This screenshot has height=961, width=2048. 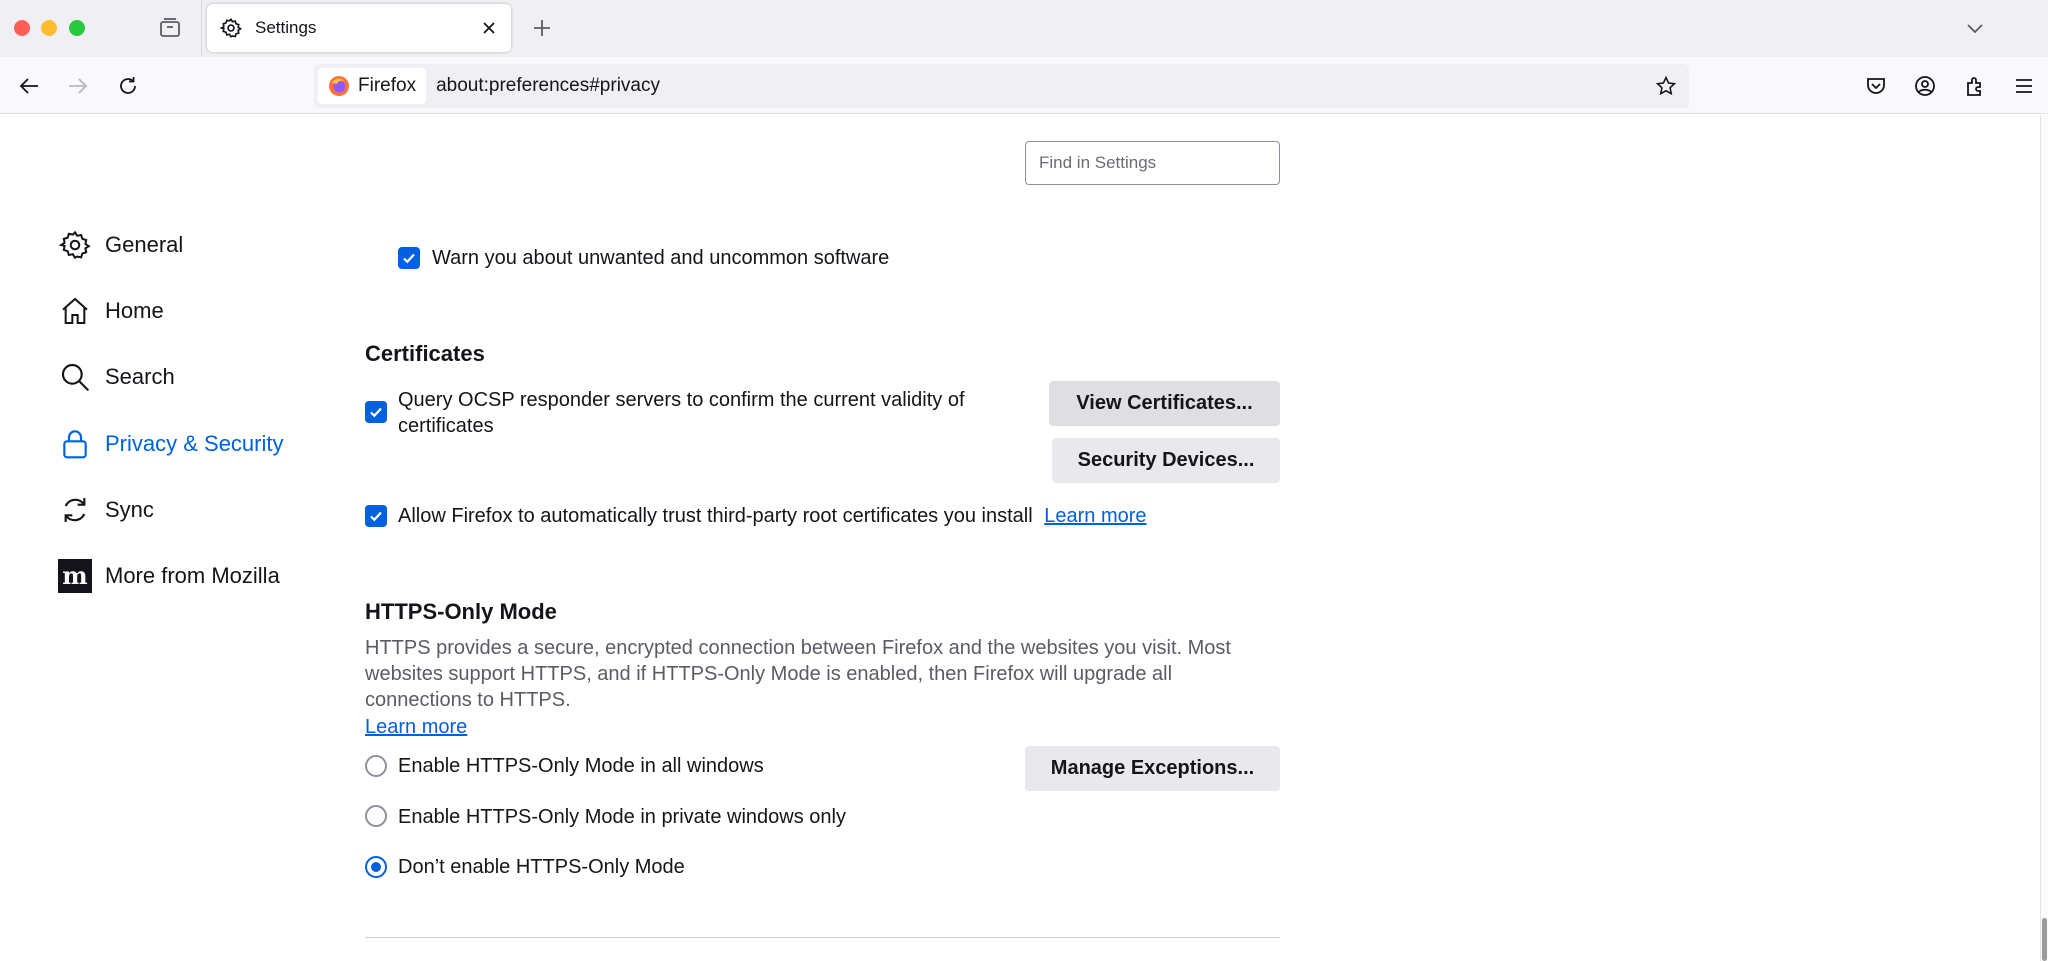 I want to click on sidebar-item-label: Privacy & Security, so click(x=194, y=443).